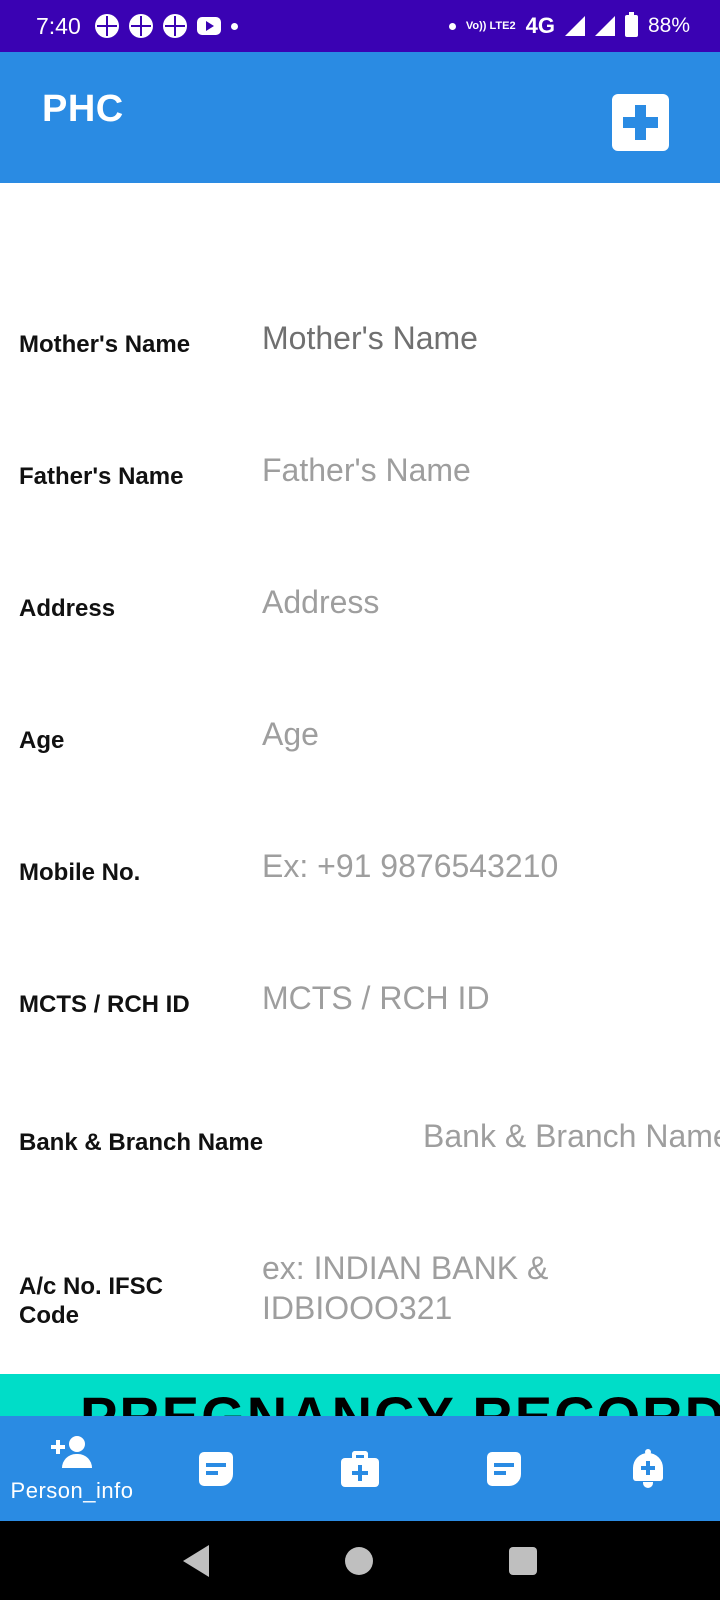 This screenshot has width=720, height=1600. I want to click on nav-person-info: Person_info, so click(72, 1468).